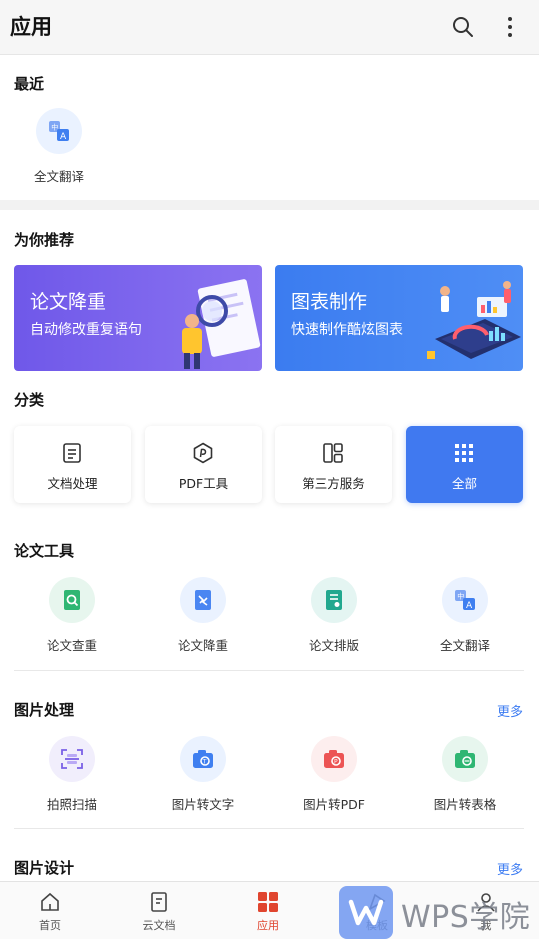 The width and height of the screenshot is (539, 939). I want to click on thesis-illustration, so click(221, 324).